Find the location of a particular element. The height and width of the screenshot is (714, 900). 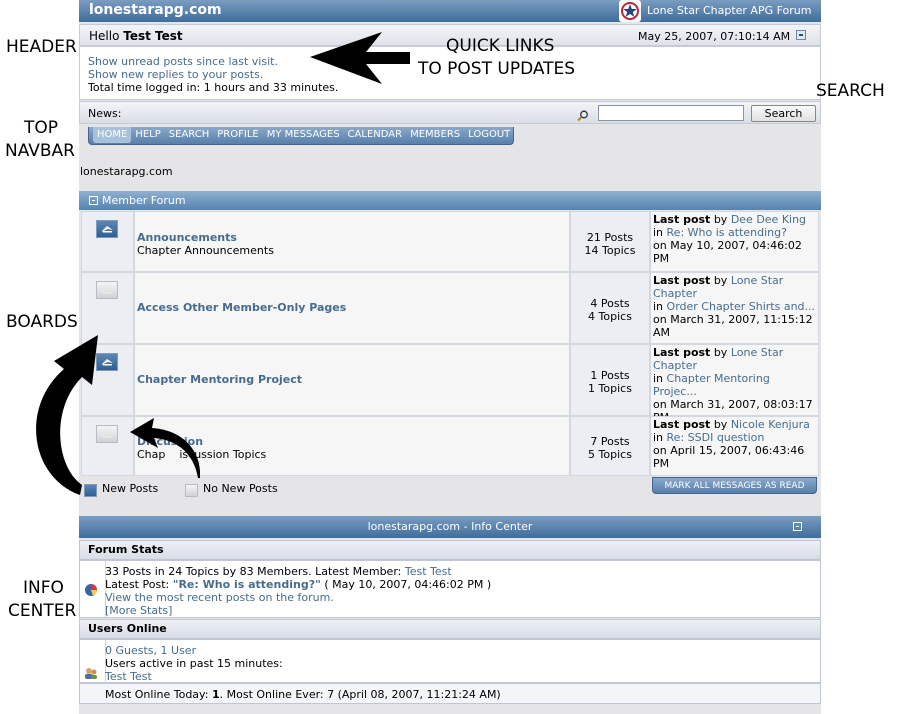

forum-name: Lone Star Chapter APG Forum is located at coordinates (729, 10).